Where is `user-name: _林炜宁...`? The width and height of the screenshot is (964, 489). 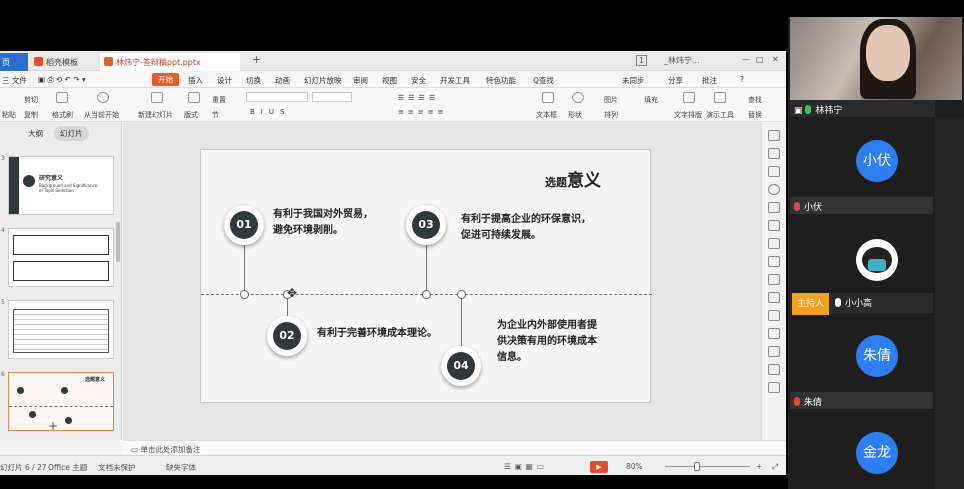 user-name: _林炜宁... is located at coordinates (682, 60).